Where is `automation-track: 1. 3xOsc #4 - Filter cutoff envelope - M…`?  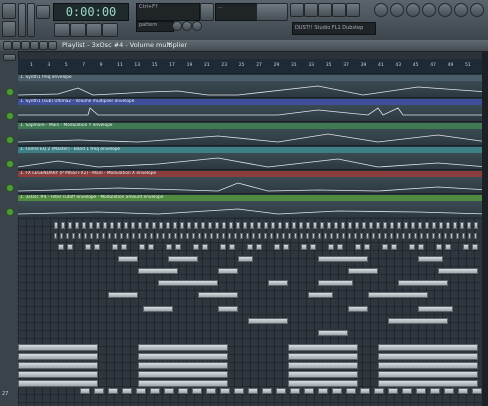
automation-track: 1. 3xOsc #4 - Filter cutoff envelope - M… is located at coordinates (253, 205).